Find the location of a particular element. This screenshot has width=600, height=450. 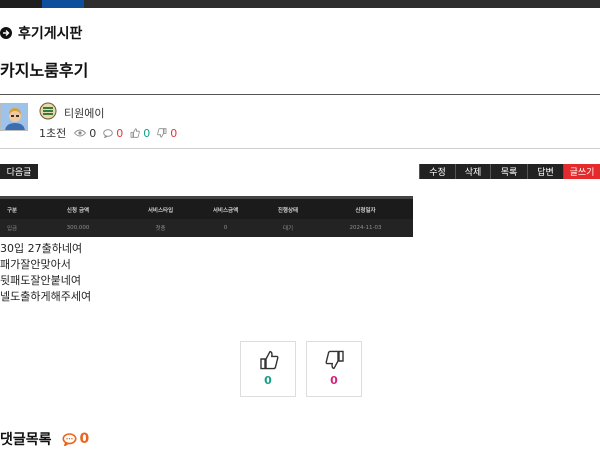

table-header-cell: 서비스타입 is located at coordinates (160, 211).